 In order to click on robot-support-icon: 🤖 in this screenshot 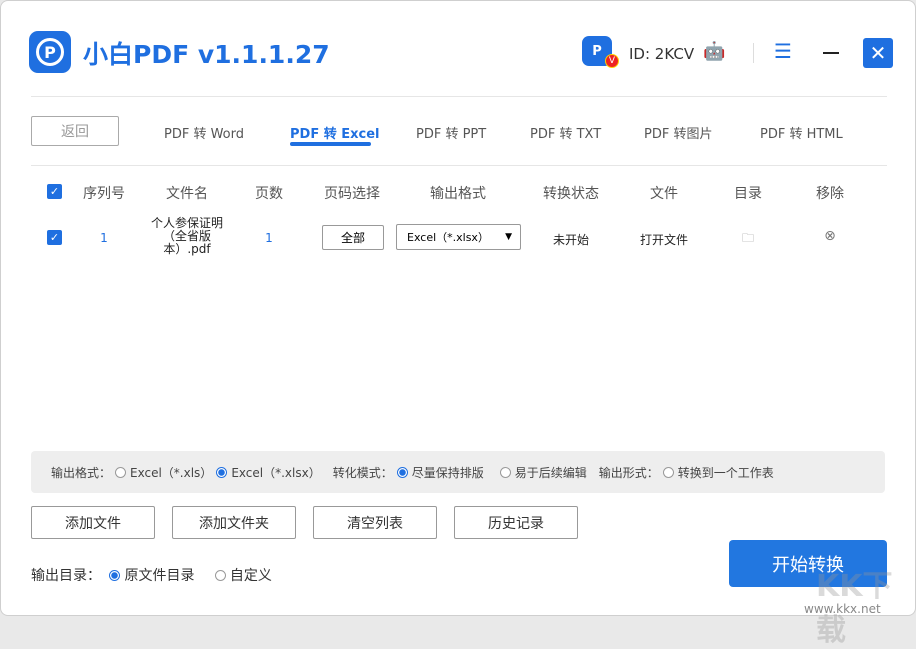, I will do `click(714, 51)`.